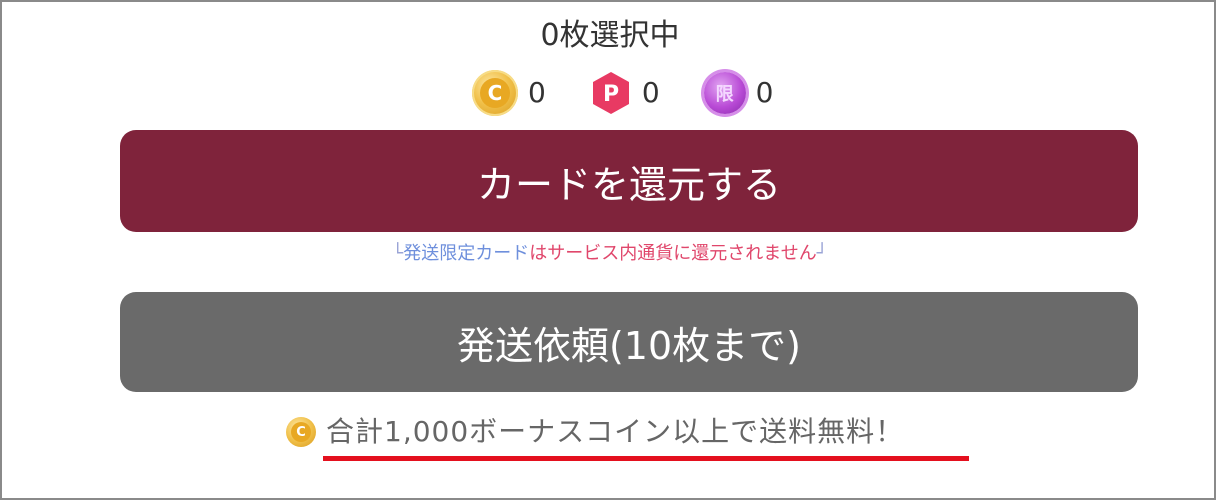 This screenshot has width=1216, height=500. I want to click on limited-letter: 限, so click(724, 94).